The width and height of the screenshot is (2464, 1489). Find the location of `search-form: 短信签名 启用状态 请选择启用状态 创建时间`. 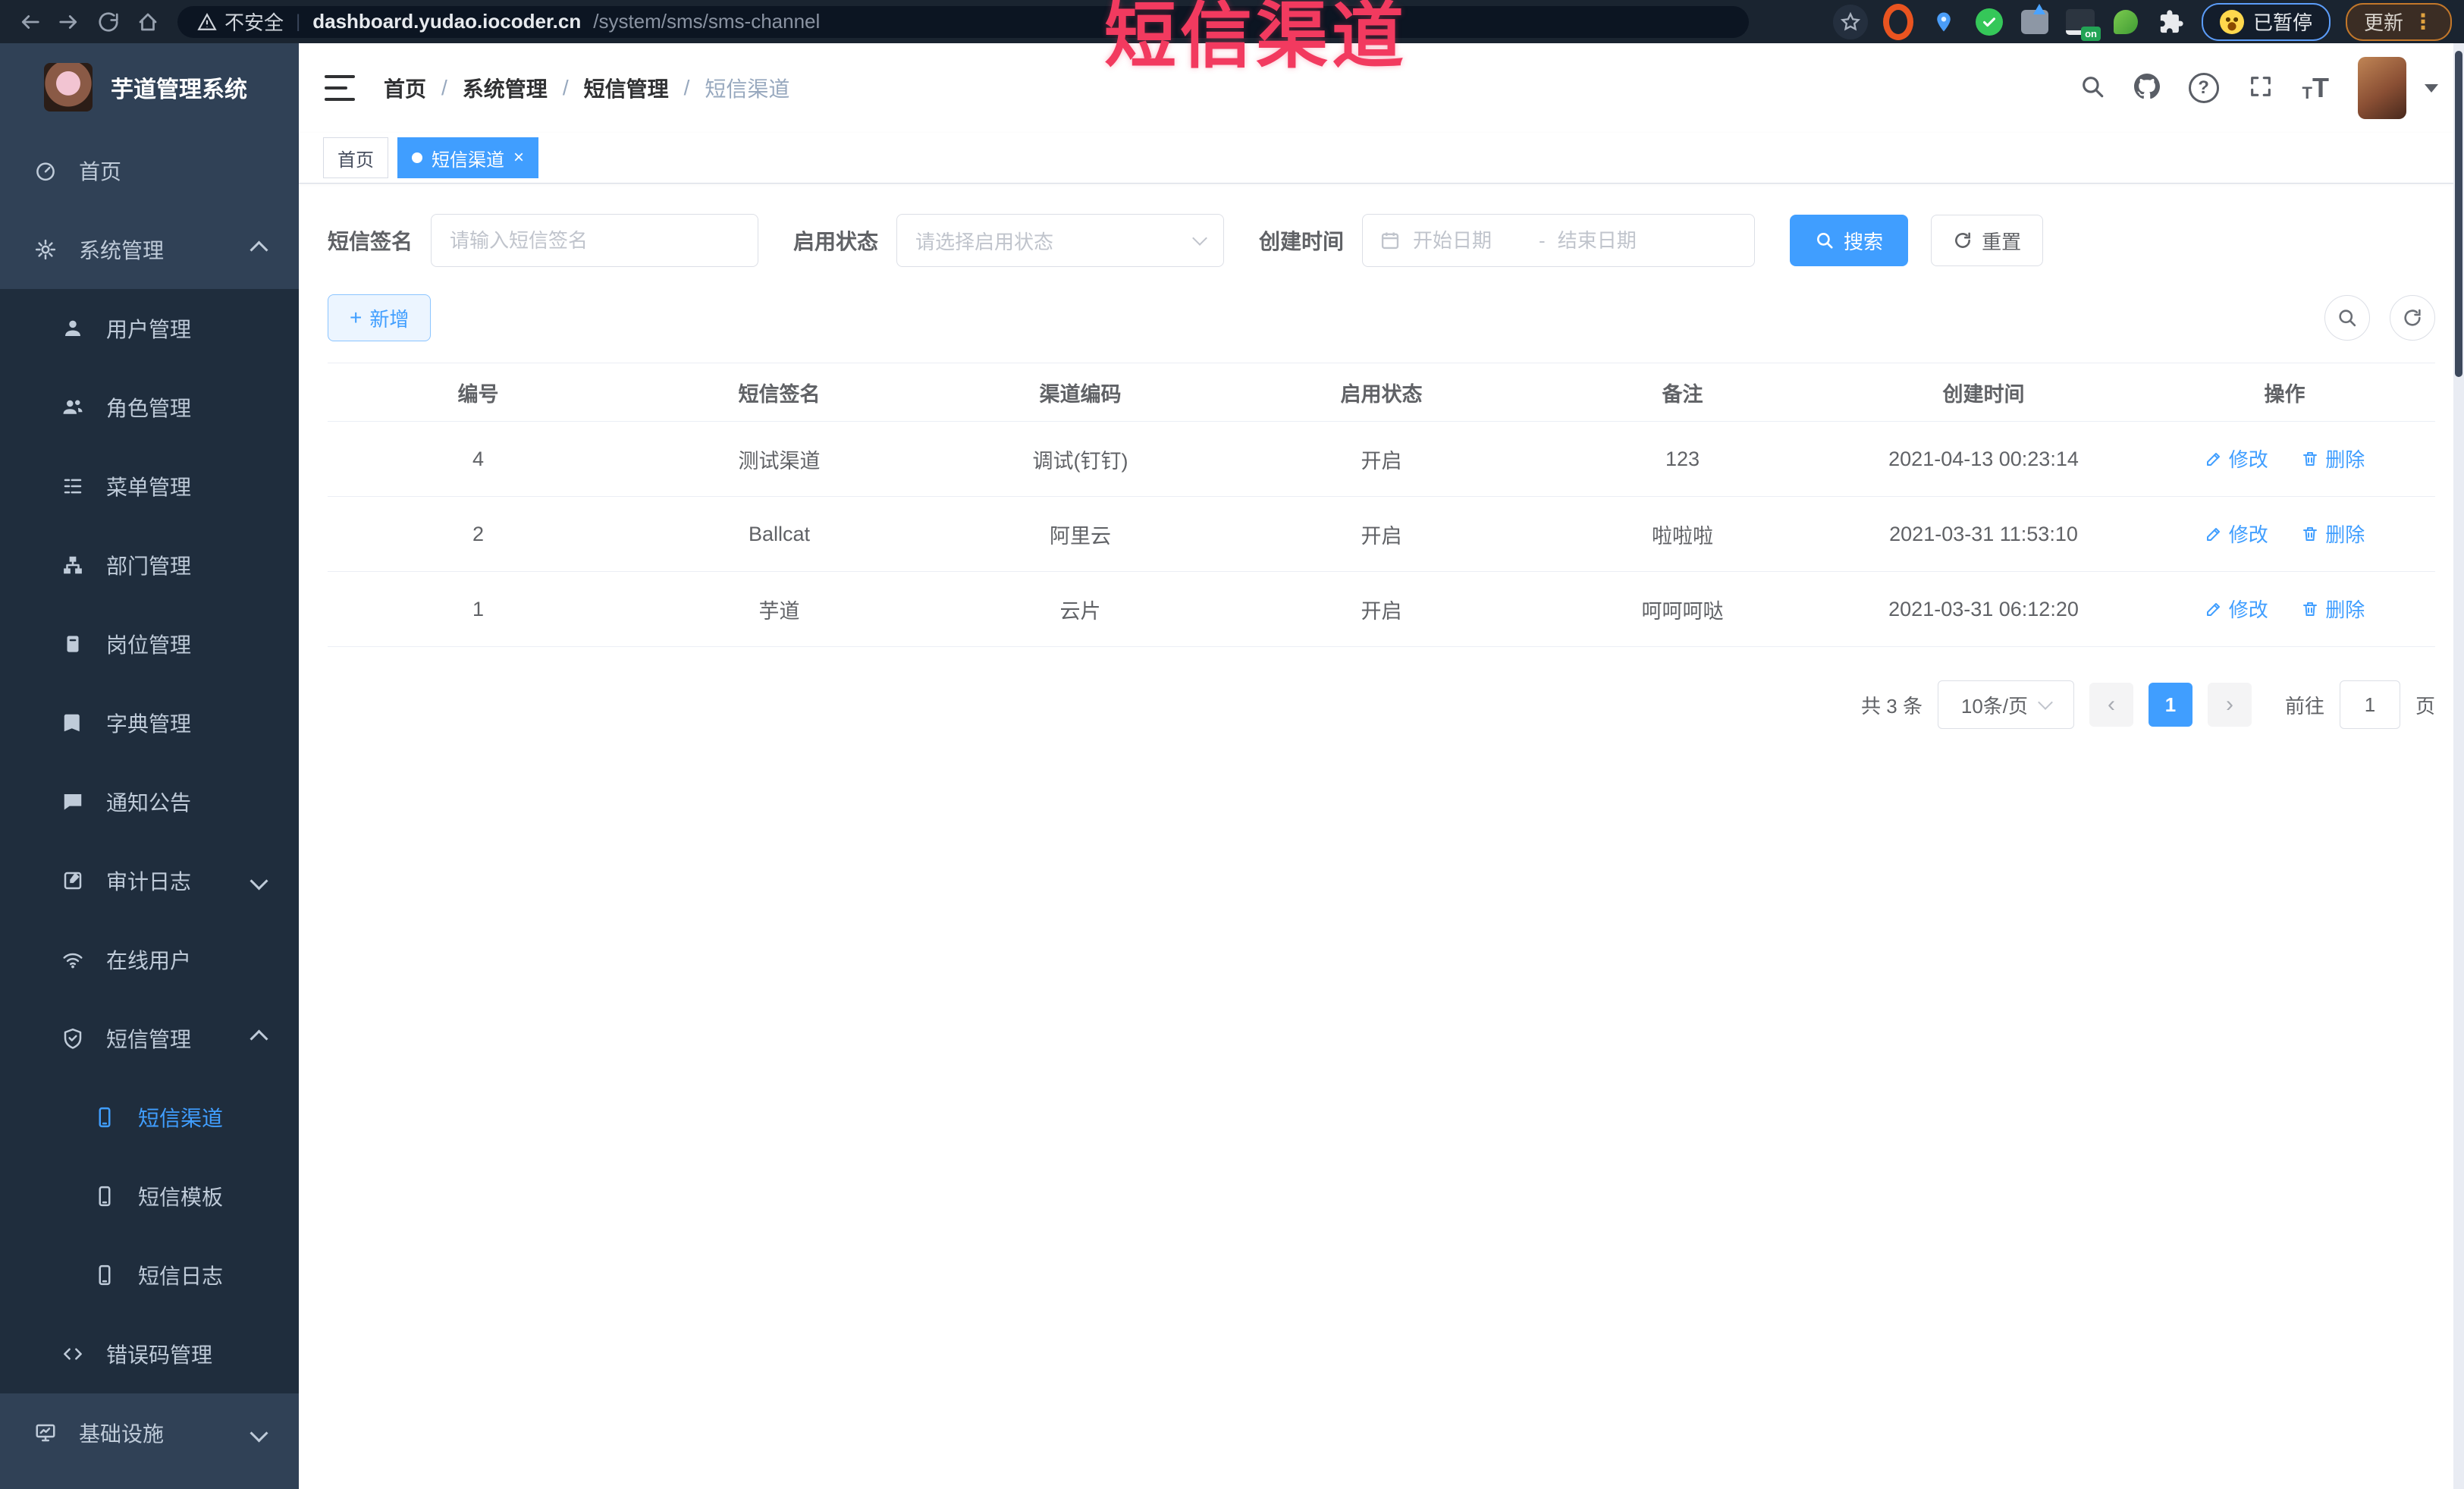

search-form: 短信签名 启用状态 请选择启用状态 创建时间 is located at coordinates (1381, 240).